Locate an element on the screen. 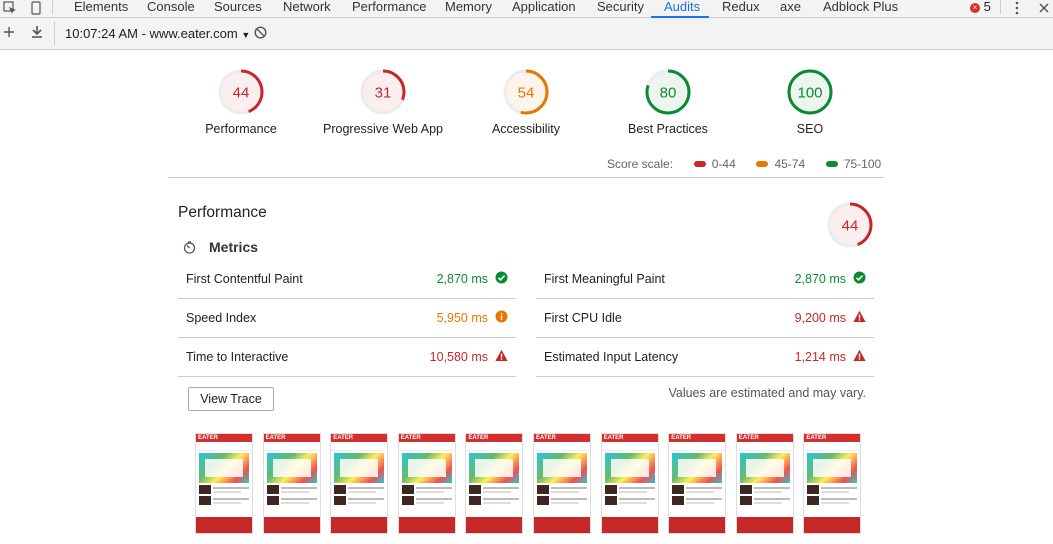 Image resolution: width=1053 pixels, height=544 pixels. download-report-icon is located at coordinates (37, 33).